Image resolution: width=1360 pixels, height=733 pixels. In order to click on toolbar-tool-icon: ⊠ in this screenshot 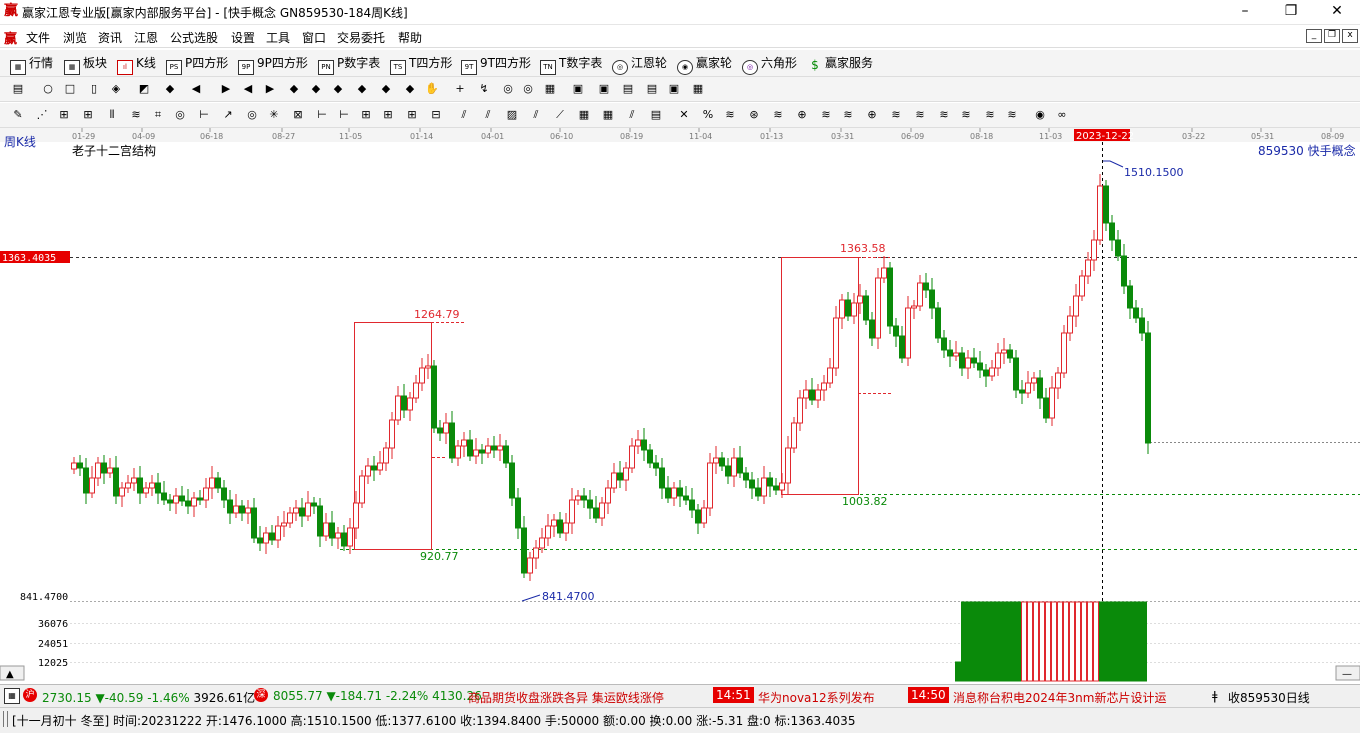, I will do `click(298, 115)`.